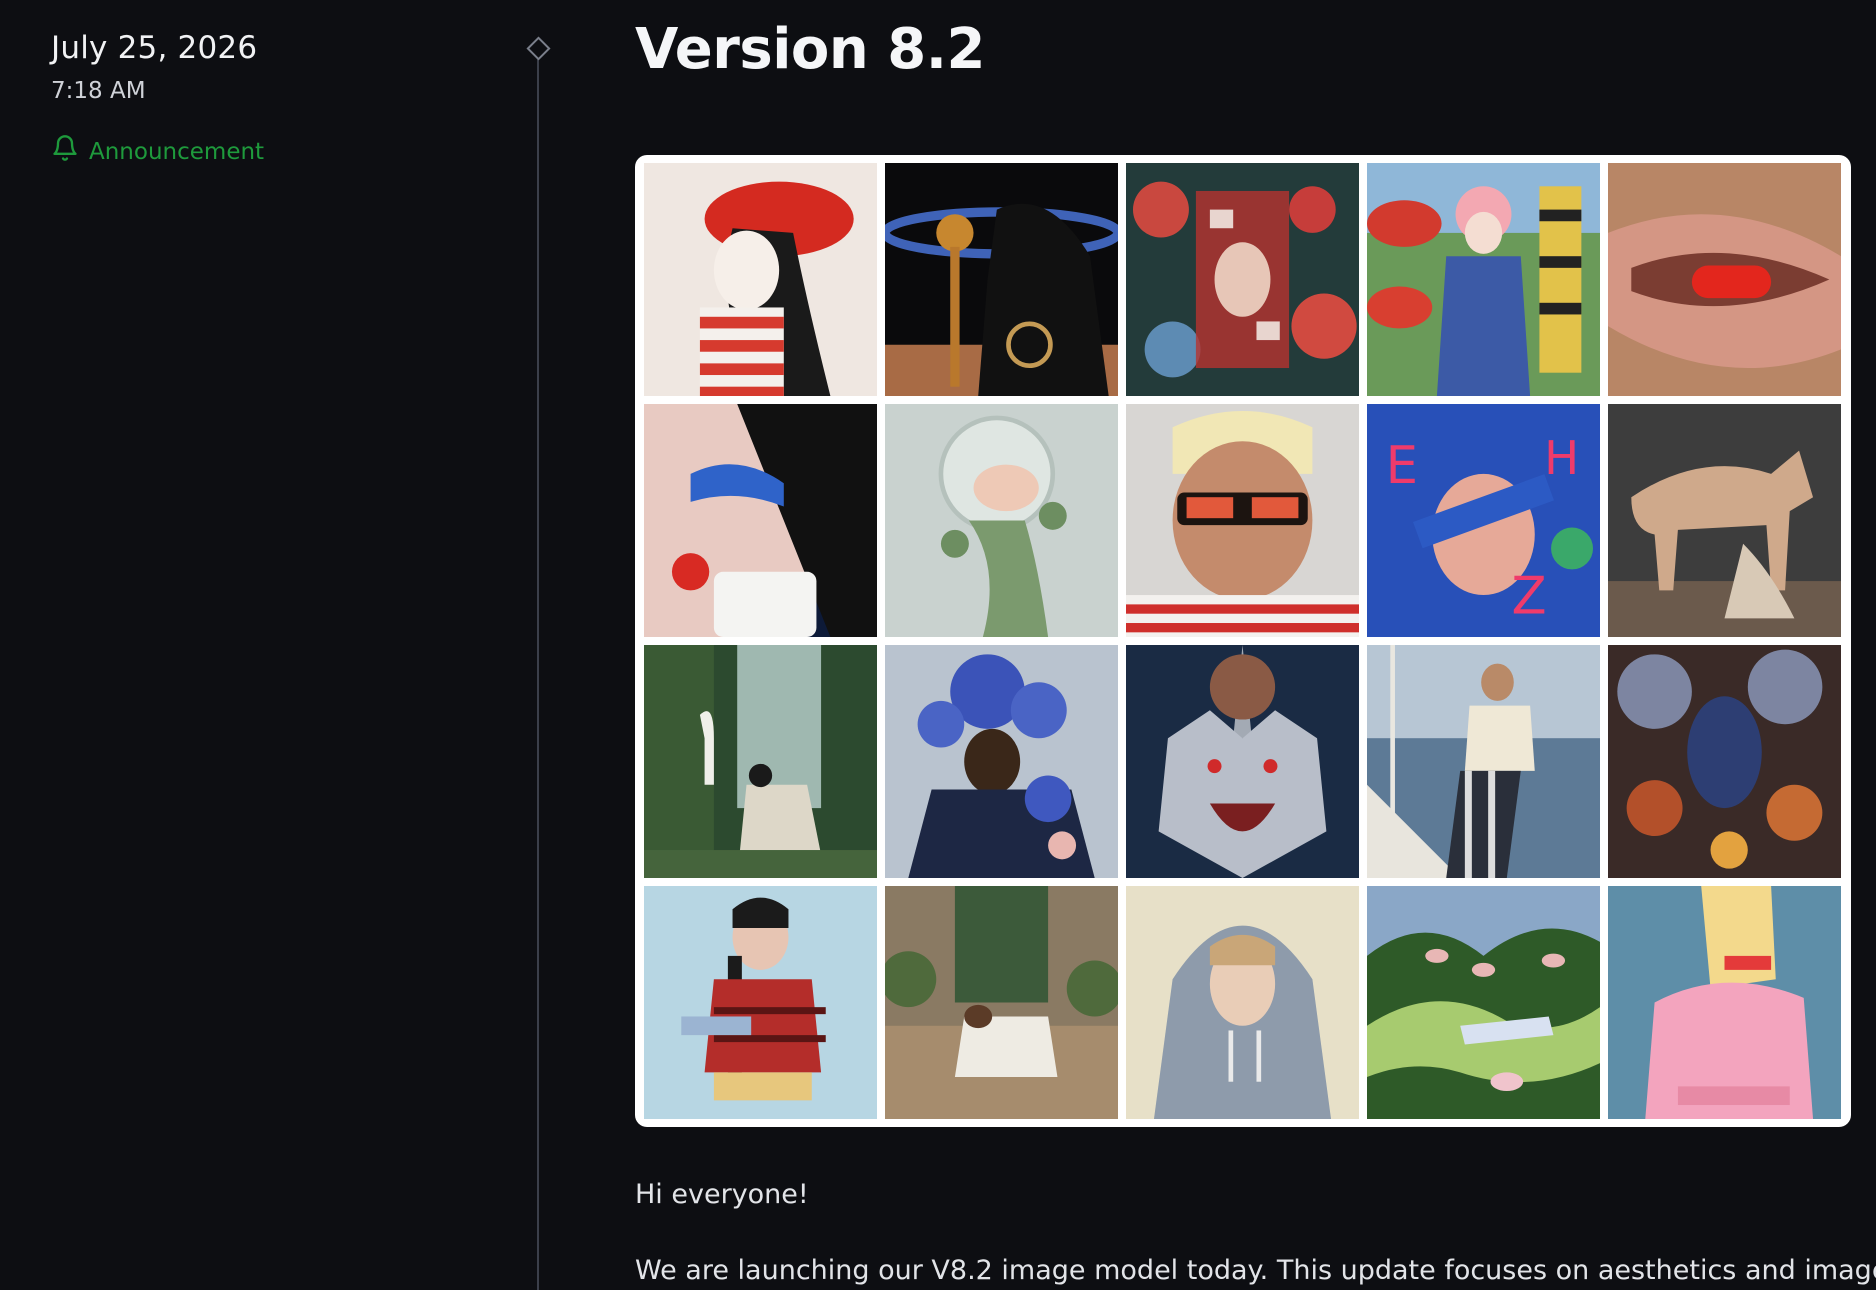 The width and height of the screenshot is (1876, 1290). I want to click on svg-text: Z, so click(1528, 597).